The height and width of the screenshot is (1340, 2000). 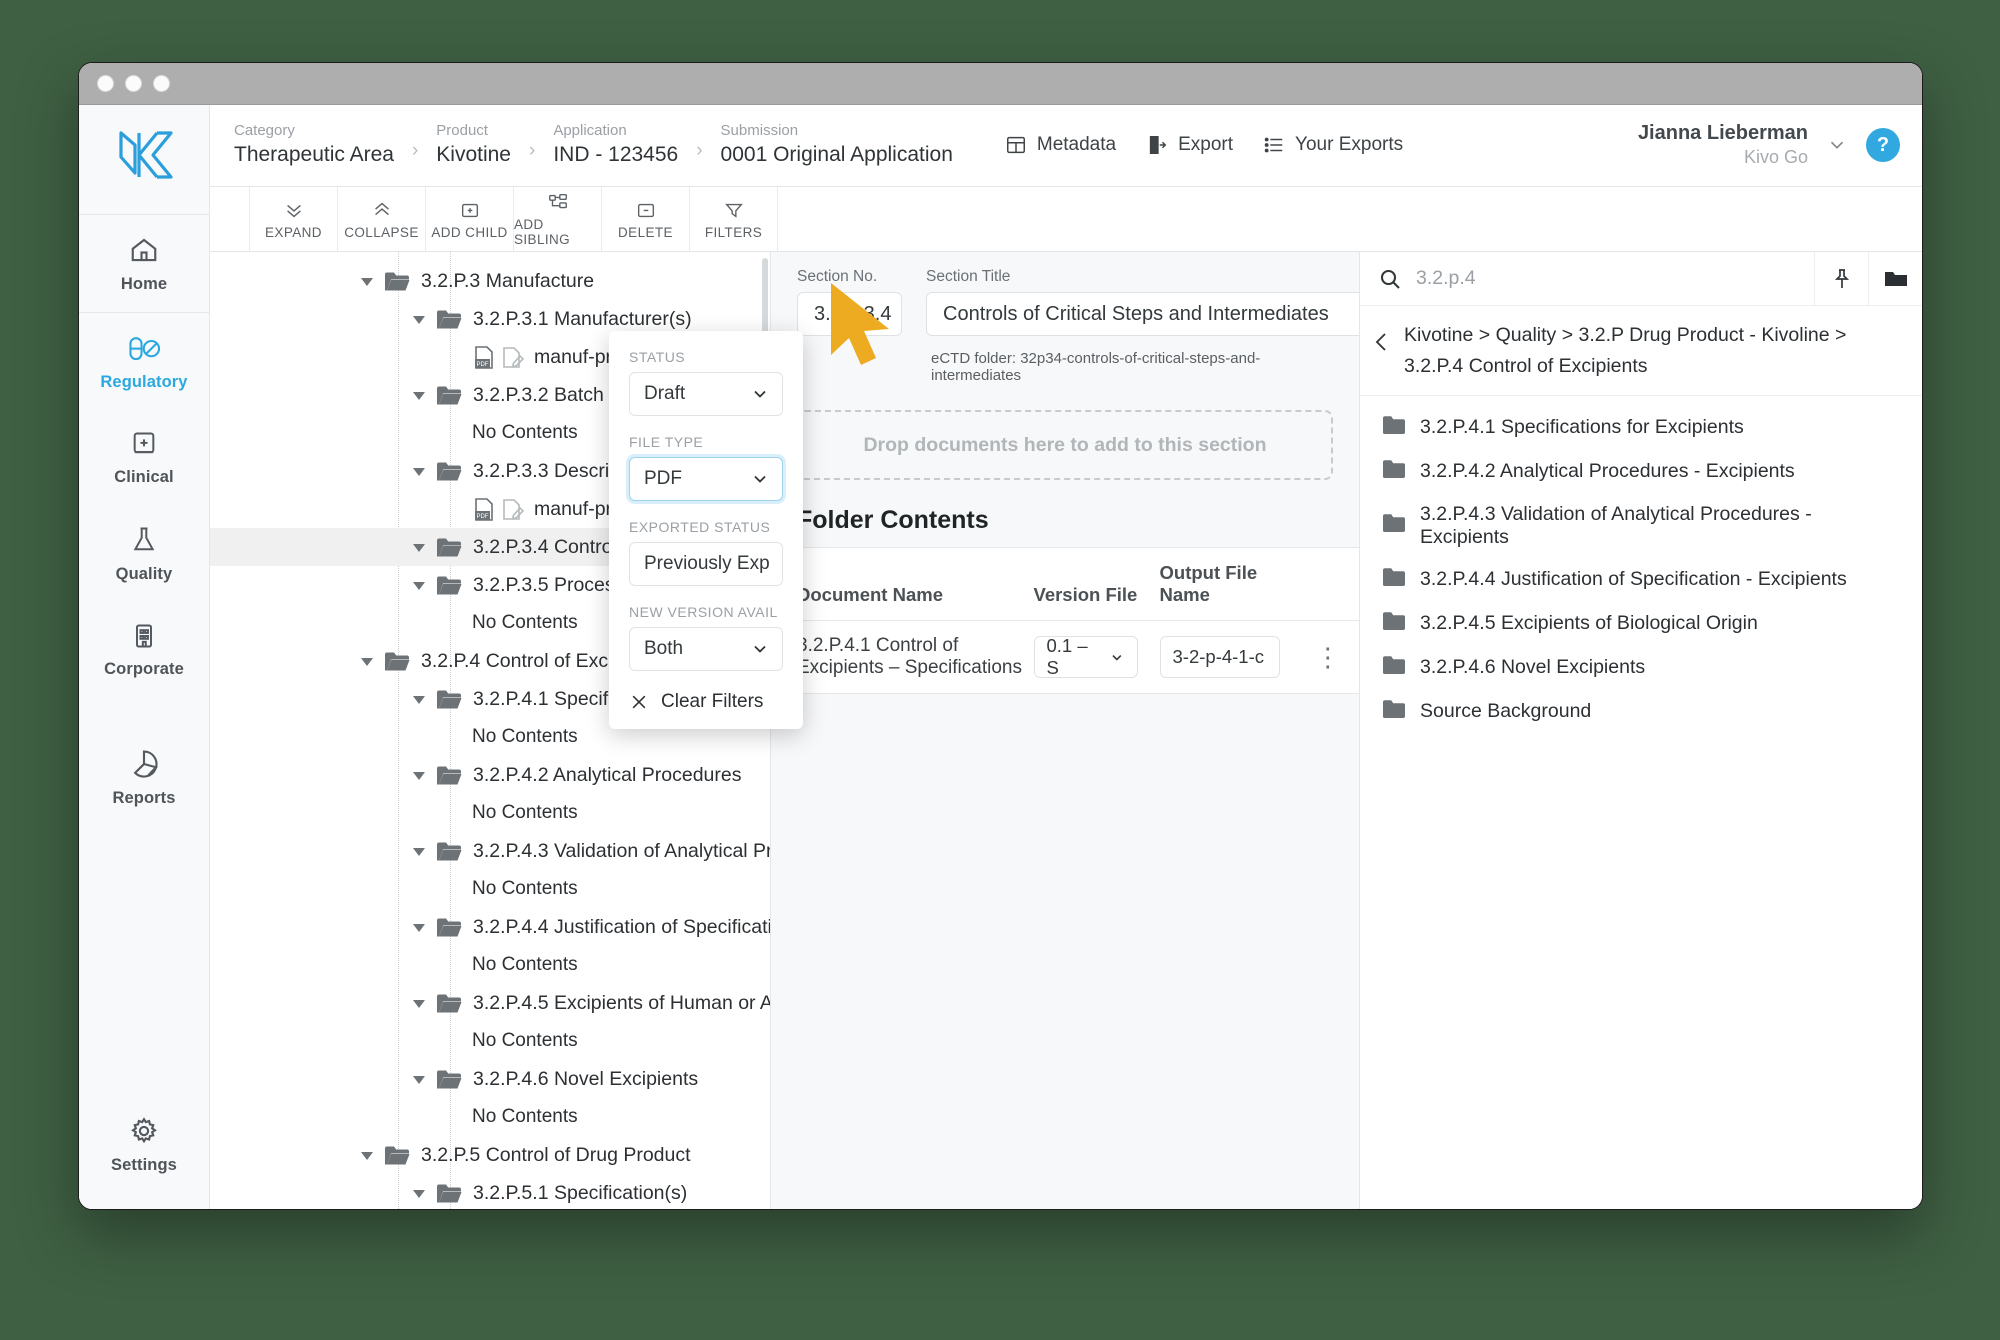 I want to click on search-row: 3.2.p.4, so click(x=1641, y=279).